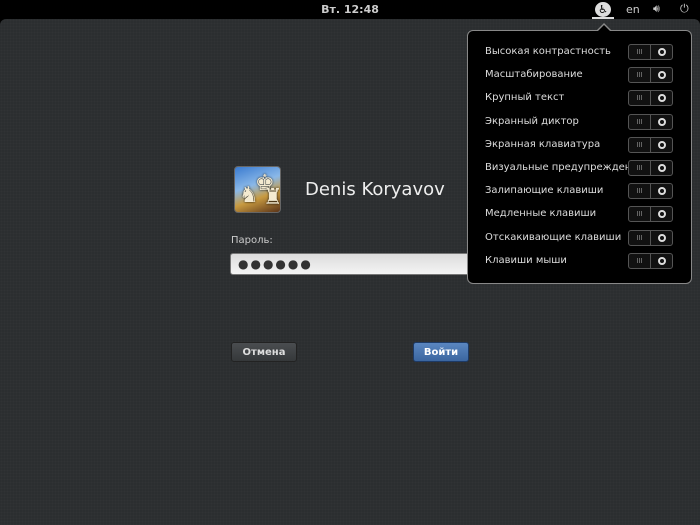 The height and width of the screenshot is (525, 700). Describe the element at coordinates (564, 167) in the screenshot. I see `a11y-item-label: Визуальные предупреждения` at that location.